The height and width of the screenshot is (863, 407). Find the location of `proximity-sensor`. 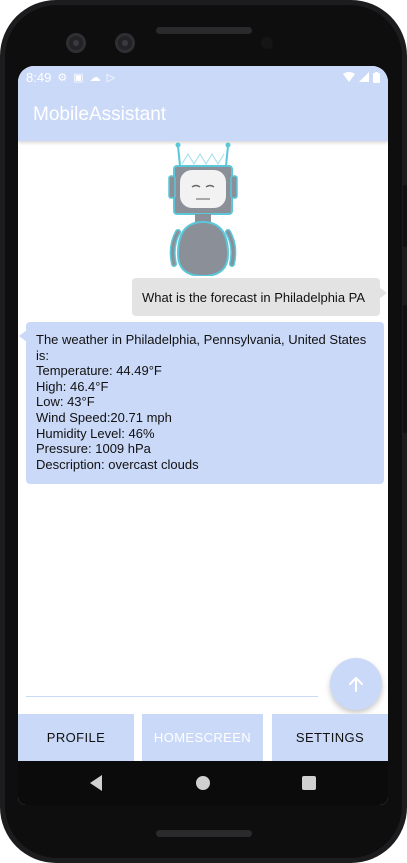

proximity-sensor is located at coordinates (267, 43).